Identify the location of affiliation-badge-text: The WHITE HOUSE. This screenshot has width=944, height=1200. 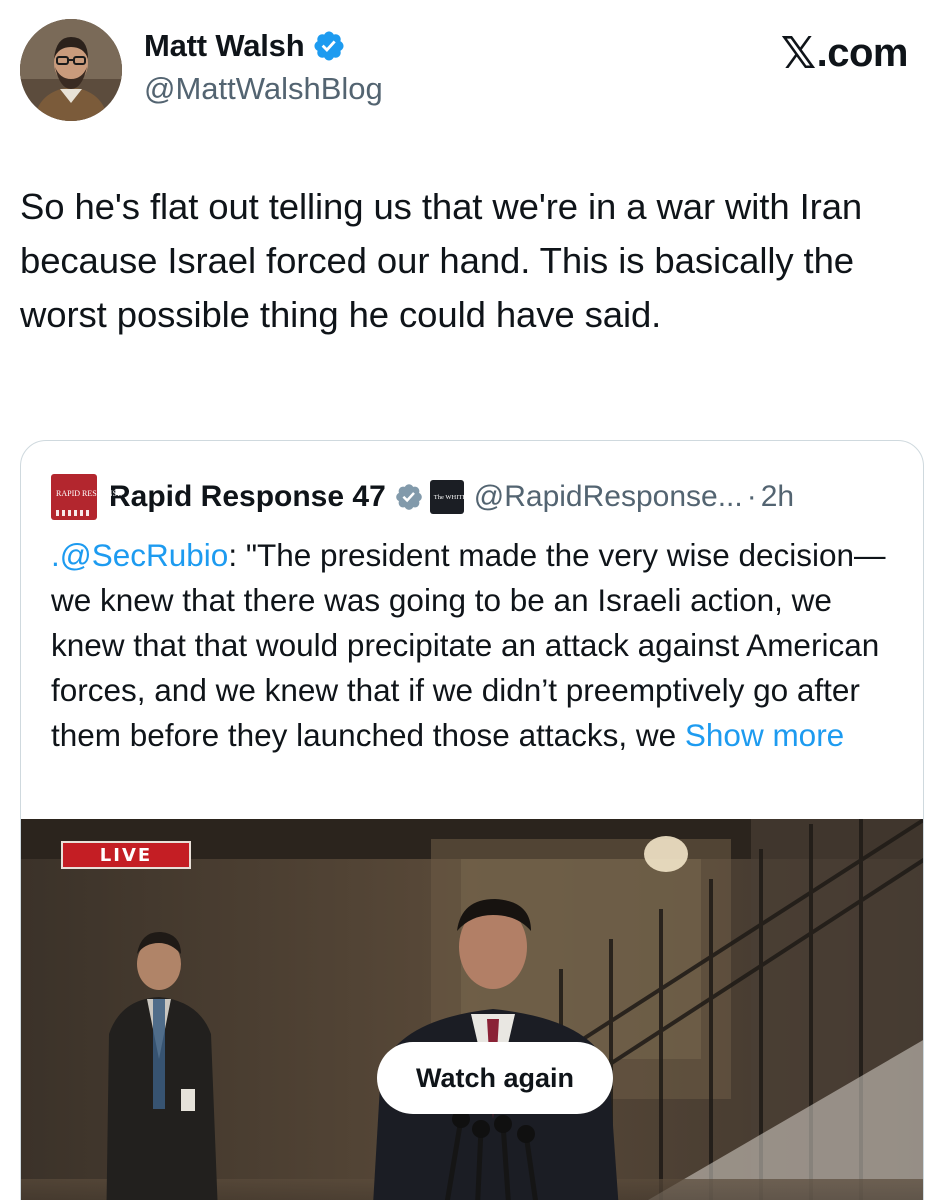
(461, 497).